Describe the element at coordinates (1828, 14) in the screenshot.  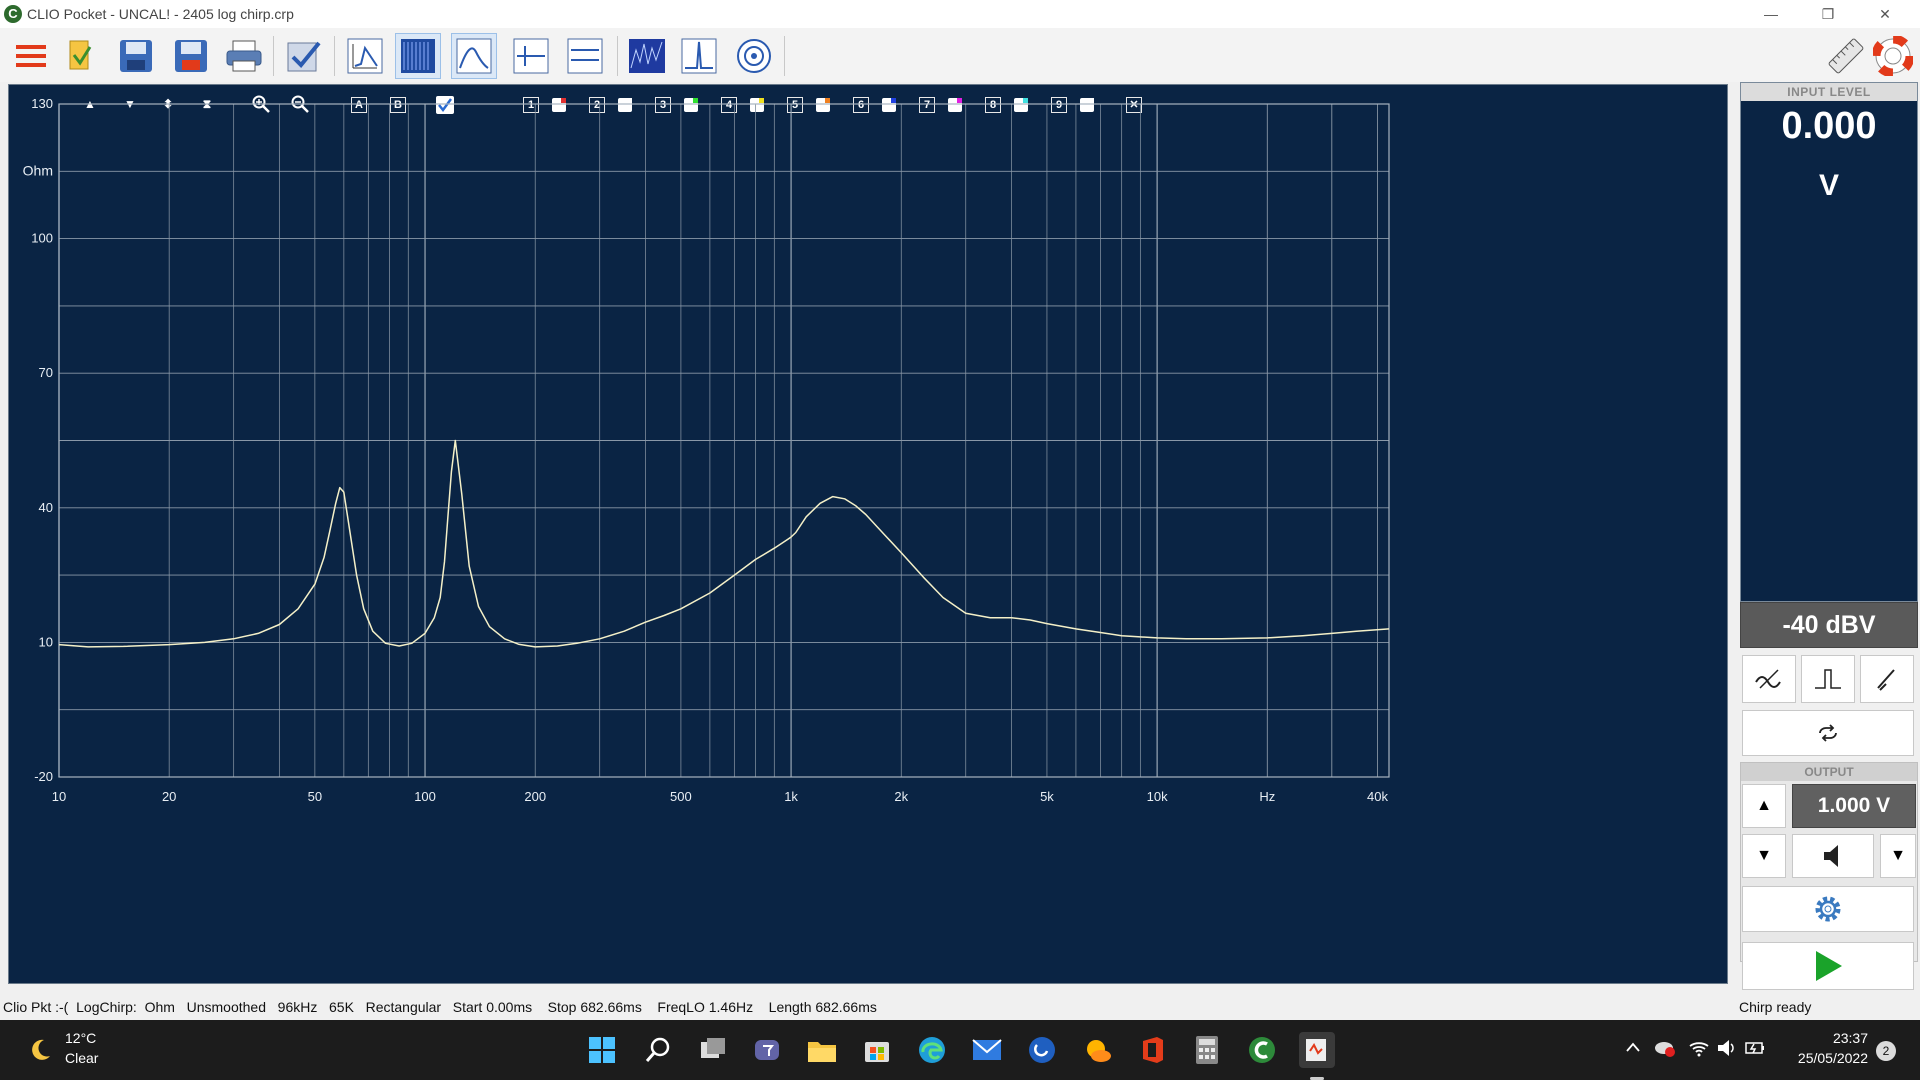
I see `restore-button: ❐` at that location.